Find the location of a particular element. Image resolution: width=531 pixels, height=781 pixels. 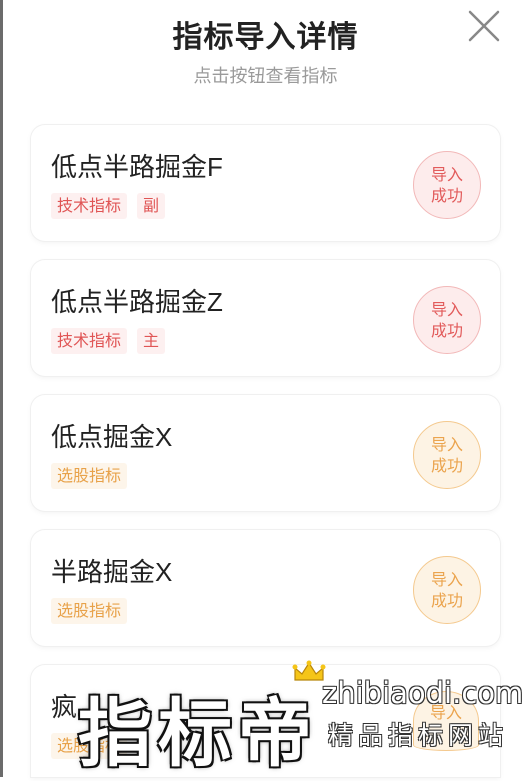

page-subtitle: 点击按钮查看指标 is located at coordinates (265, 76).